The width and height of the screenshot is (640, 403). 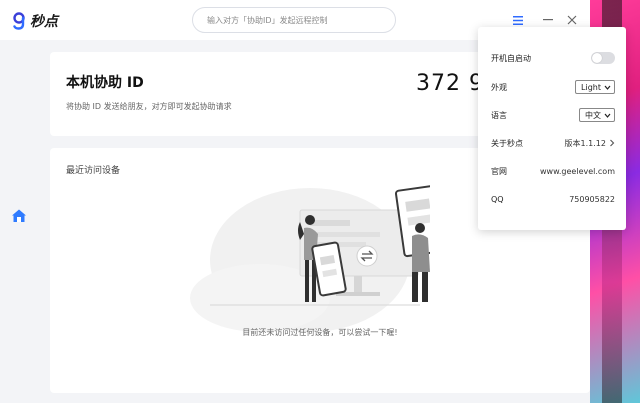 What do you see at coordinates (499, 171) in the screenshot?
I see `website-label: 官网` at bounding box center [499, 171].